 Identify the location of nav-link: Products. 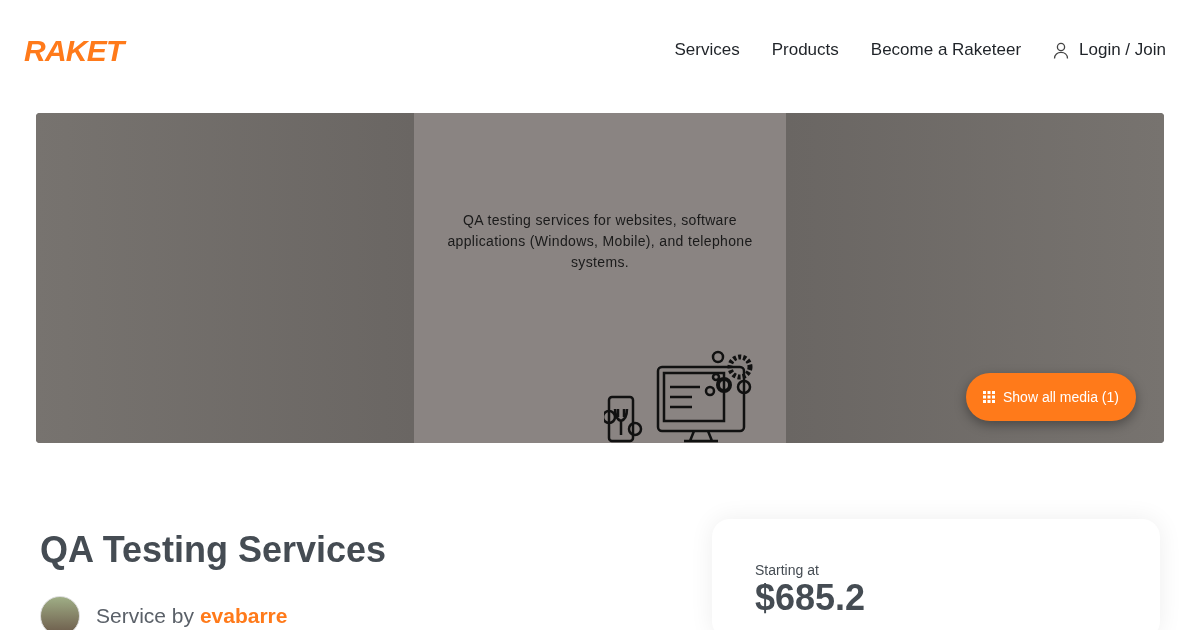
(805, 50).